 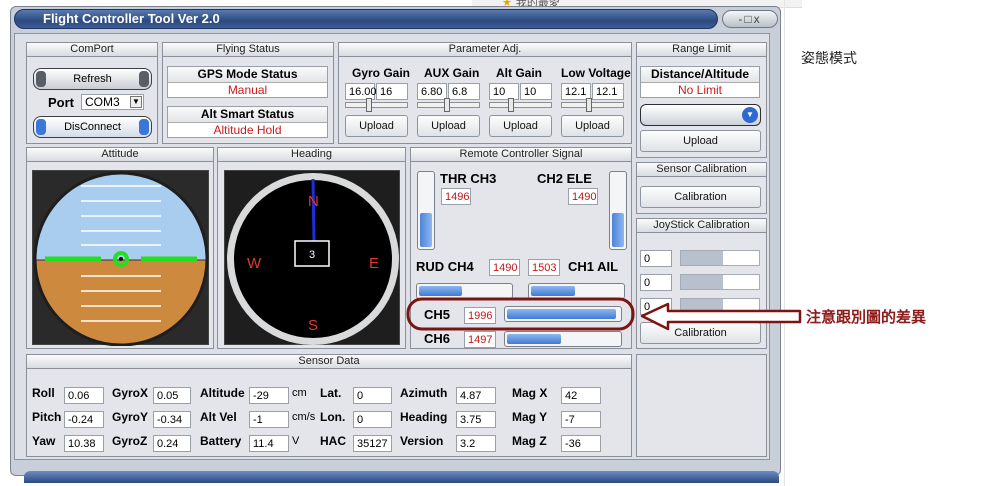 I want to click on magz-label: Mag Z, so click(x=529, y=441).